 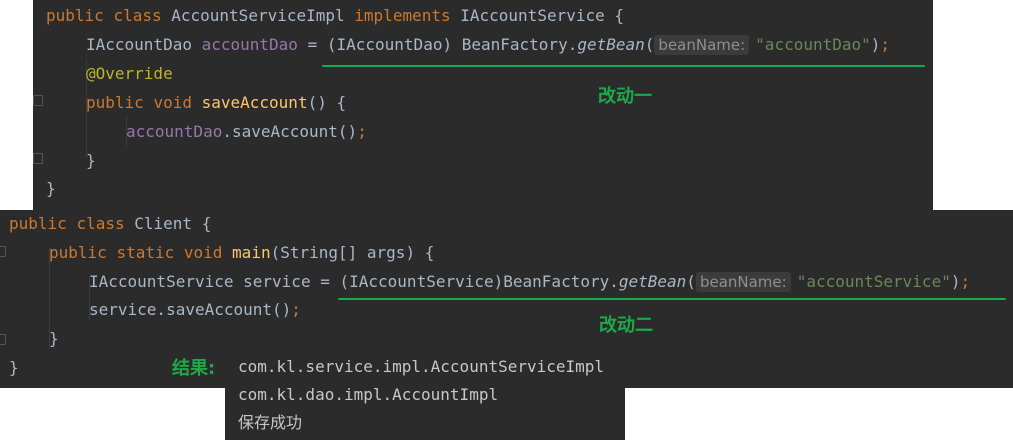 I want to click on method-name: main, so click(x=251, y=252).